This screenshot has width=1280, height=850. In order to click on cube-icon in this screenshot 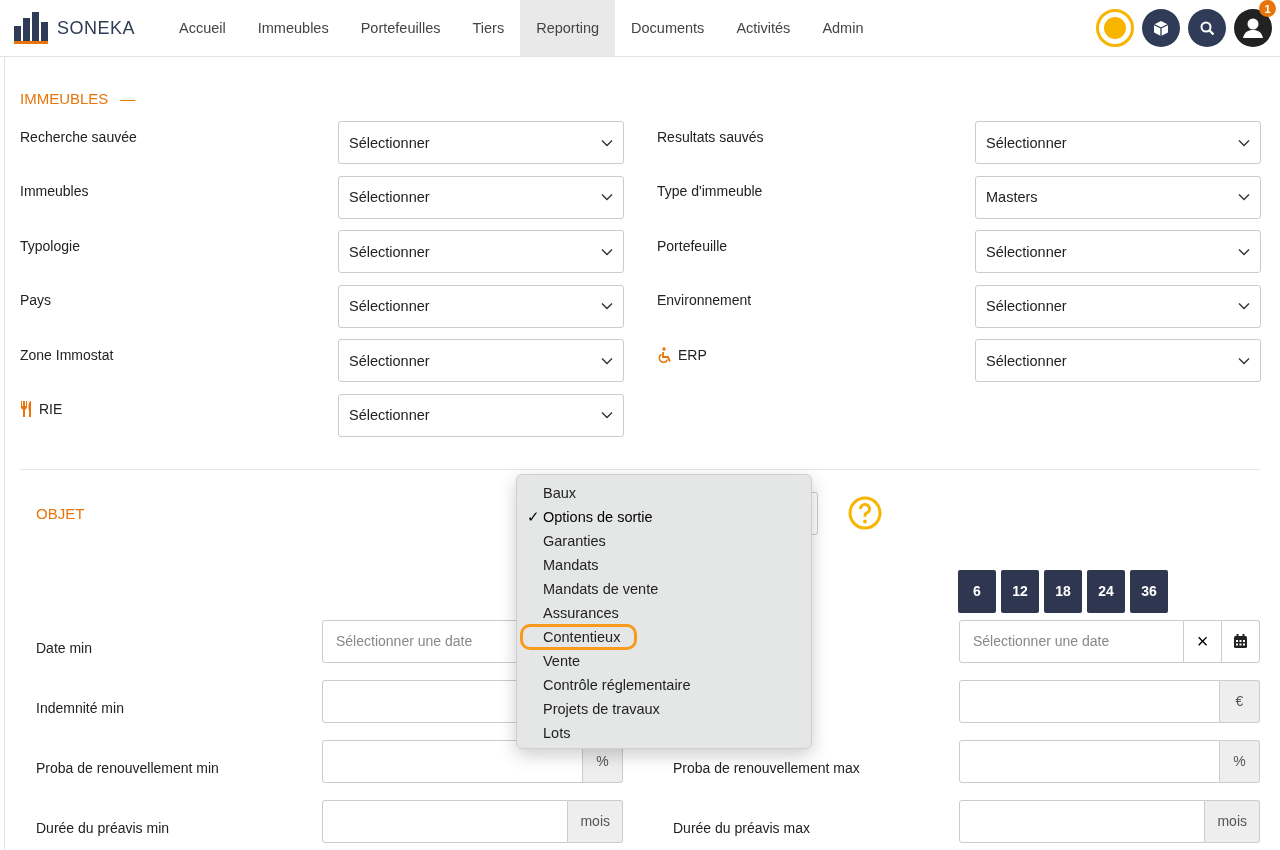, I will do `click(1161, 28)`.